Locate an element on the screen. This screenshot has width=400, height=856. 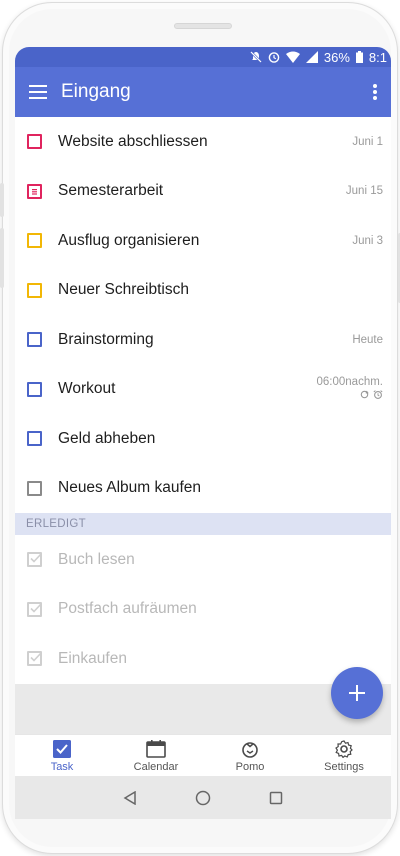
hamburger-menu-icon is located at coordinates (38, 92).